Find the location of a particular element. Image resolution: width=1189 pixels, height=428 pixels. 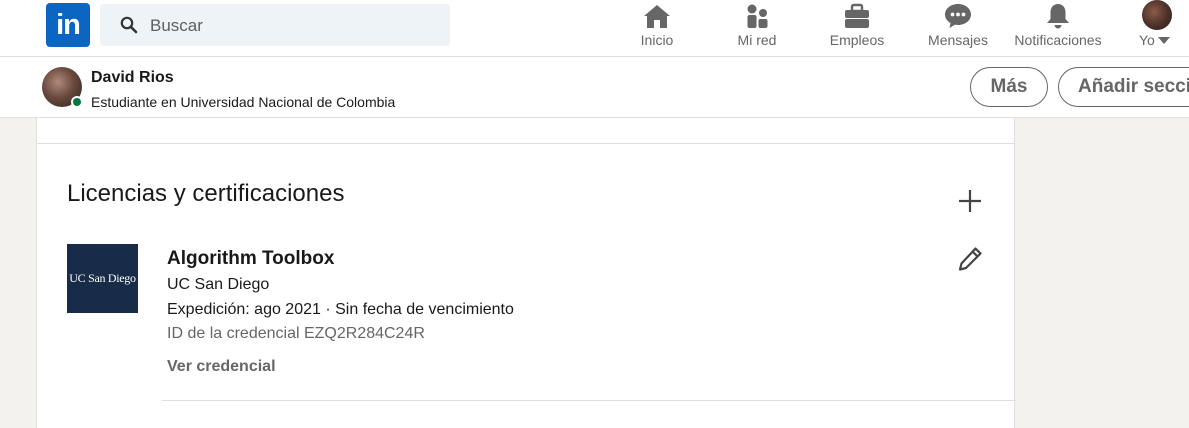

nav-item-inicio: Inicio is located at coordinates (657, 28).